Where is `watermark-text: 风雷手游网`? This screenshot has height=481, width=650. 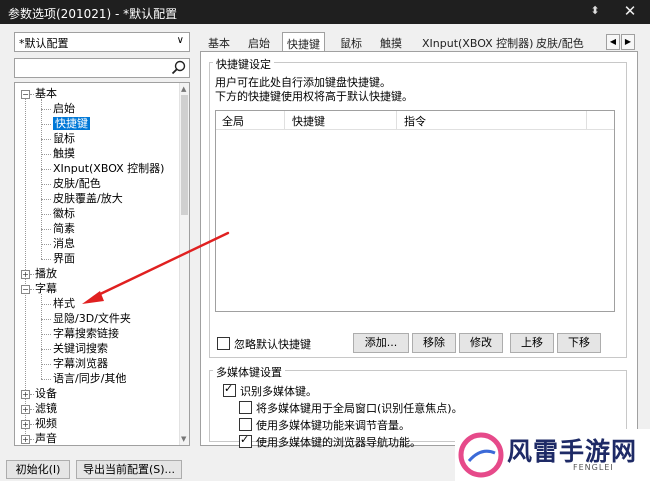
watermark-text: 风雷手游网 is located at coordinates (572, 451).